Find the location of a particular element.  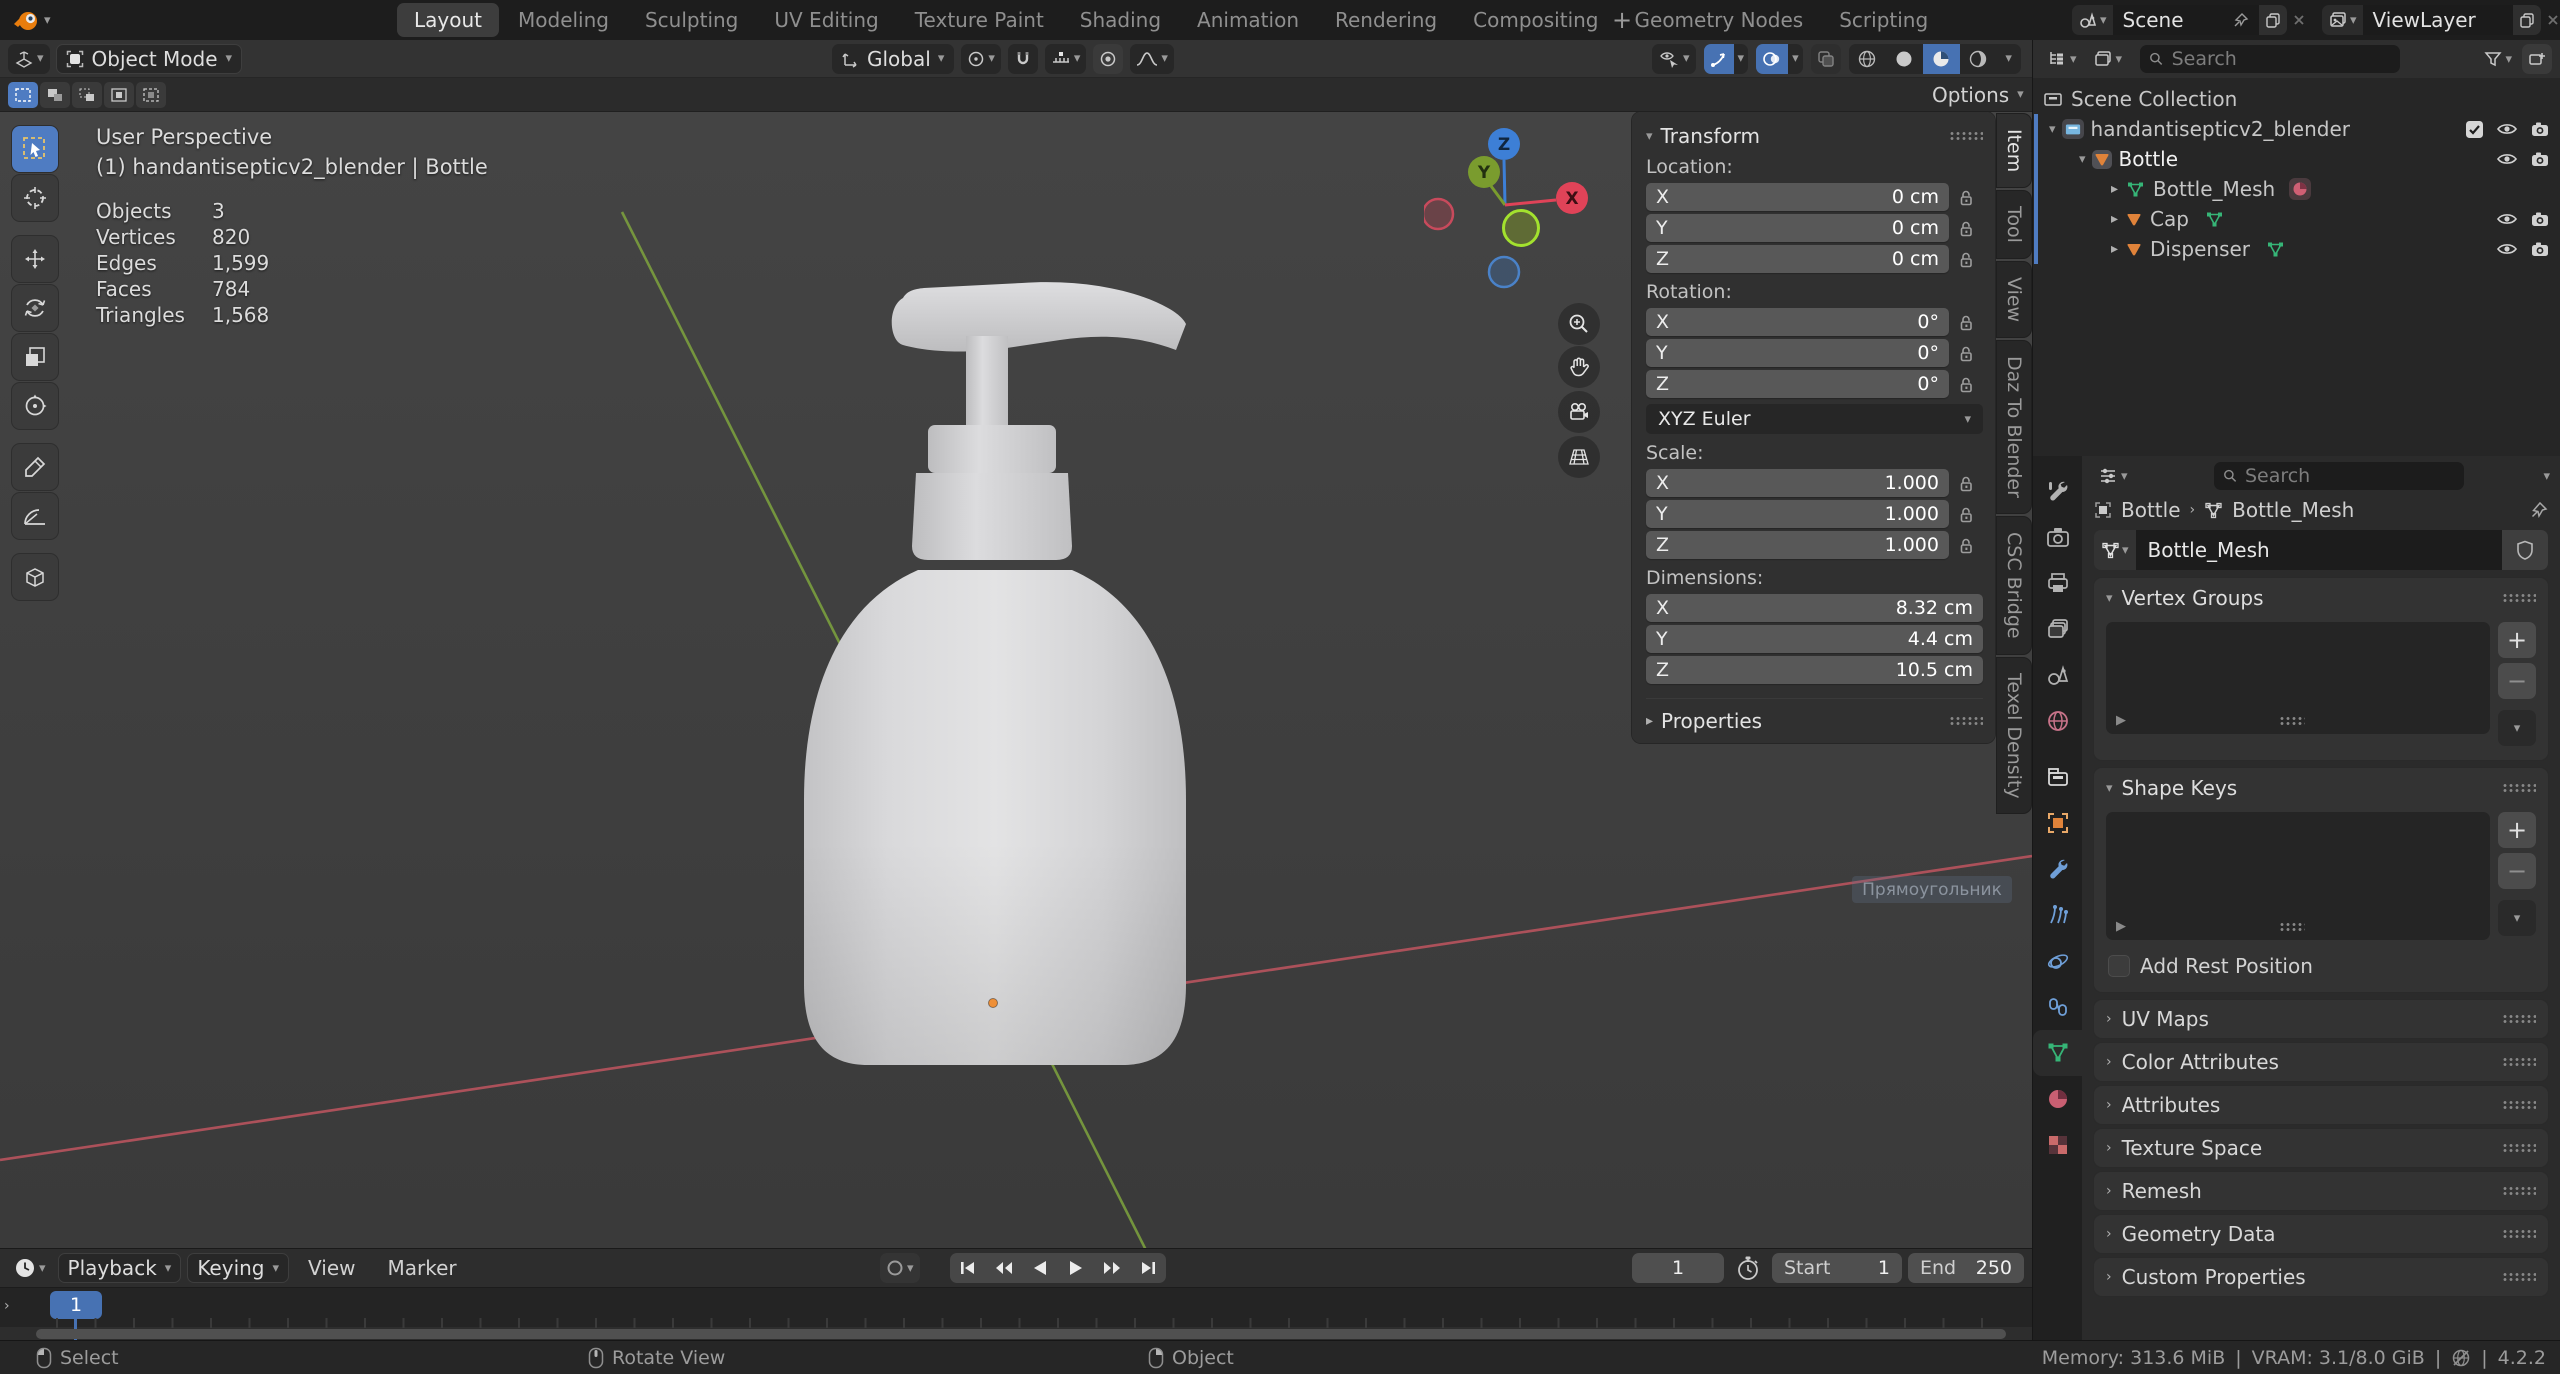

breadcrumb-object: Bottle is located at coordinates (2151, 510).